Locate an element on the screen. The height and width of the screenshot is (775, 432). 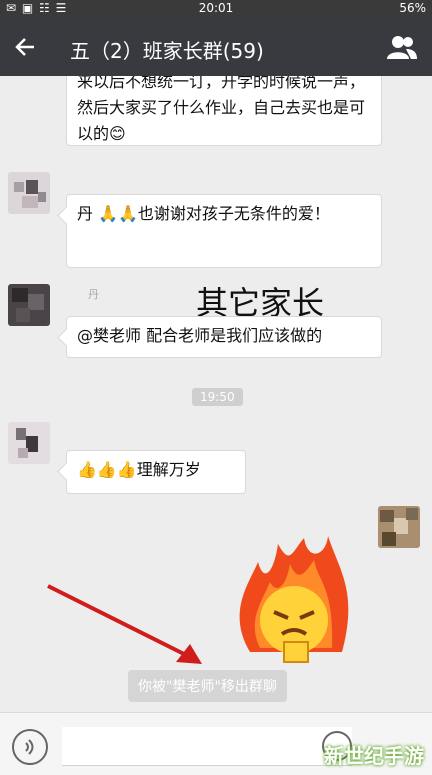
group-members-icon is located at coordinates (402, 47).